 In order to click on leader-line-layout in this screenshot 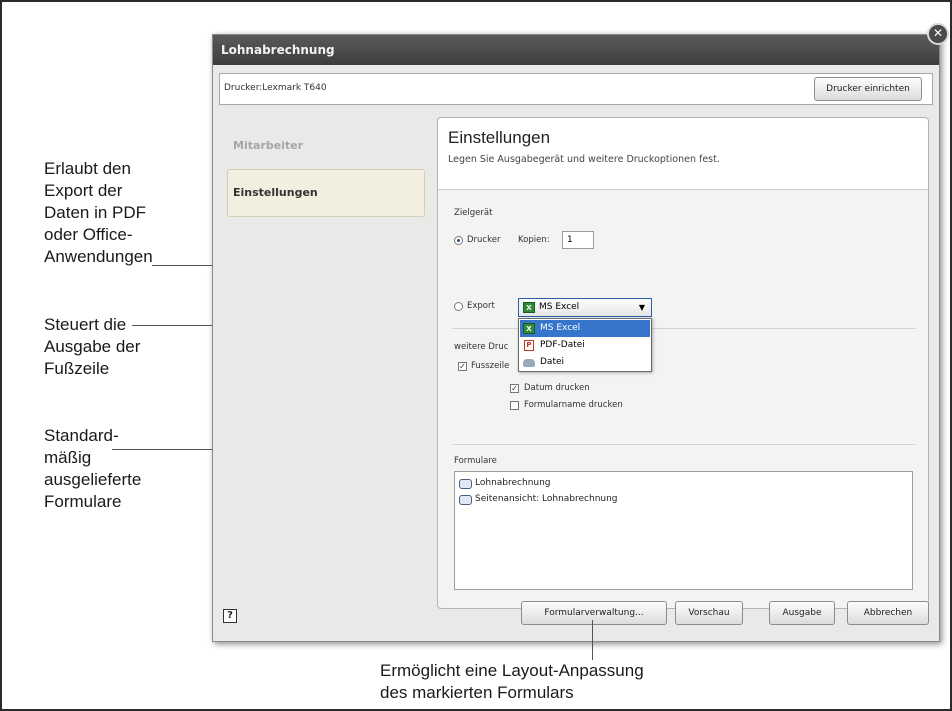, I will do `click(592, 640)`.